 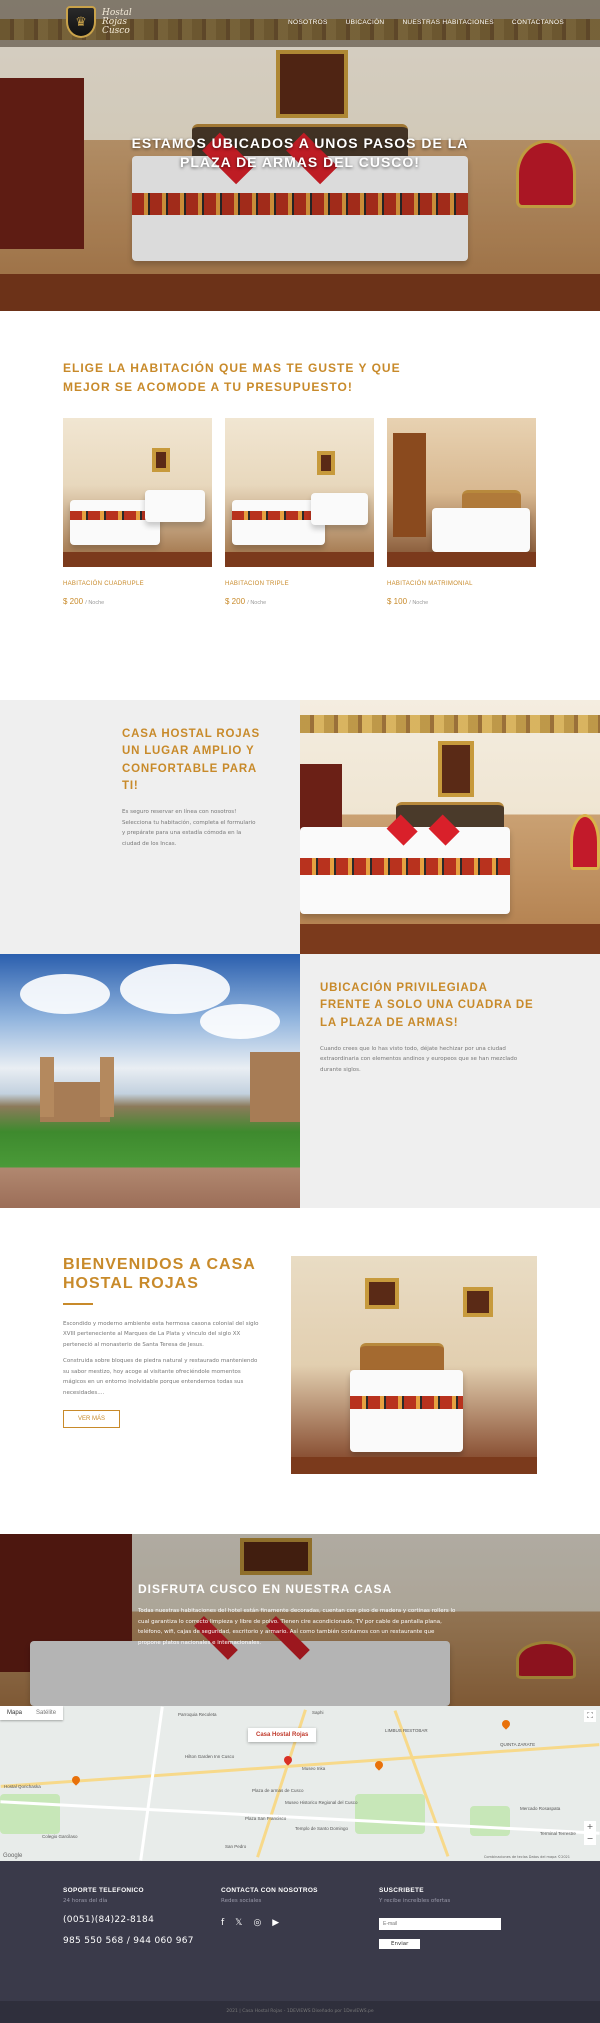 I want to click on room-card-matrimonial: Habitación Matrimonial $ 100 / Noche, so click(x=461, y=512).